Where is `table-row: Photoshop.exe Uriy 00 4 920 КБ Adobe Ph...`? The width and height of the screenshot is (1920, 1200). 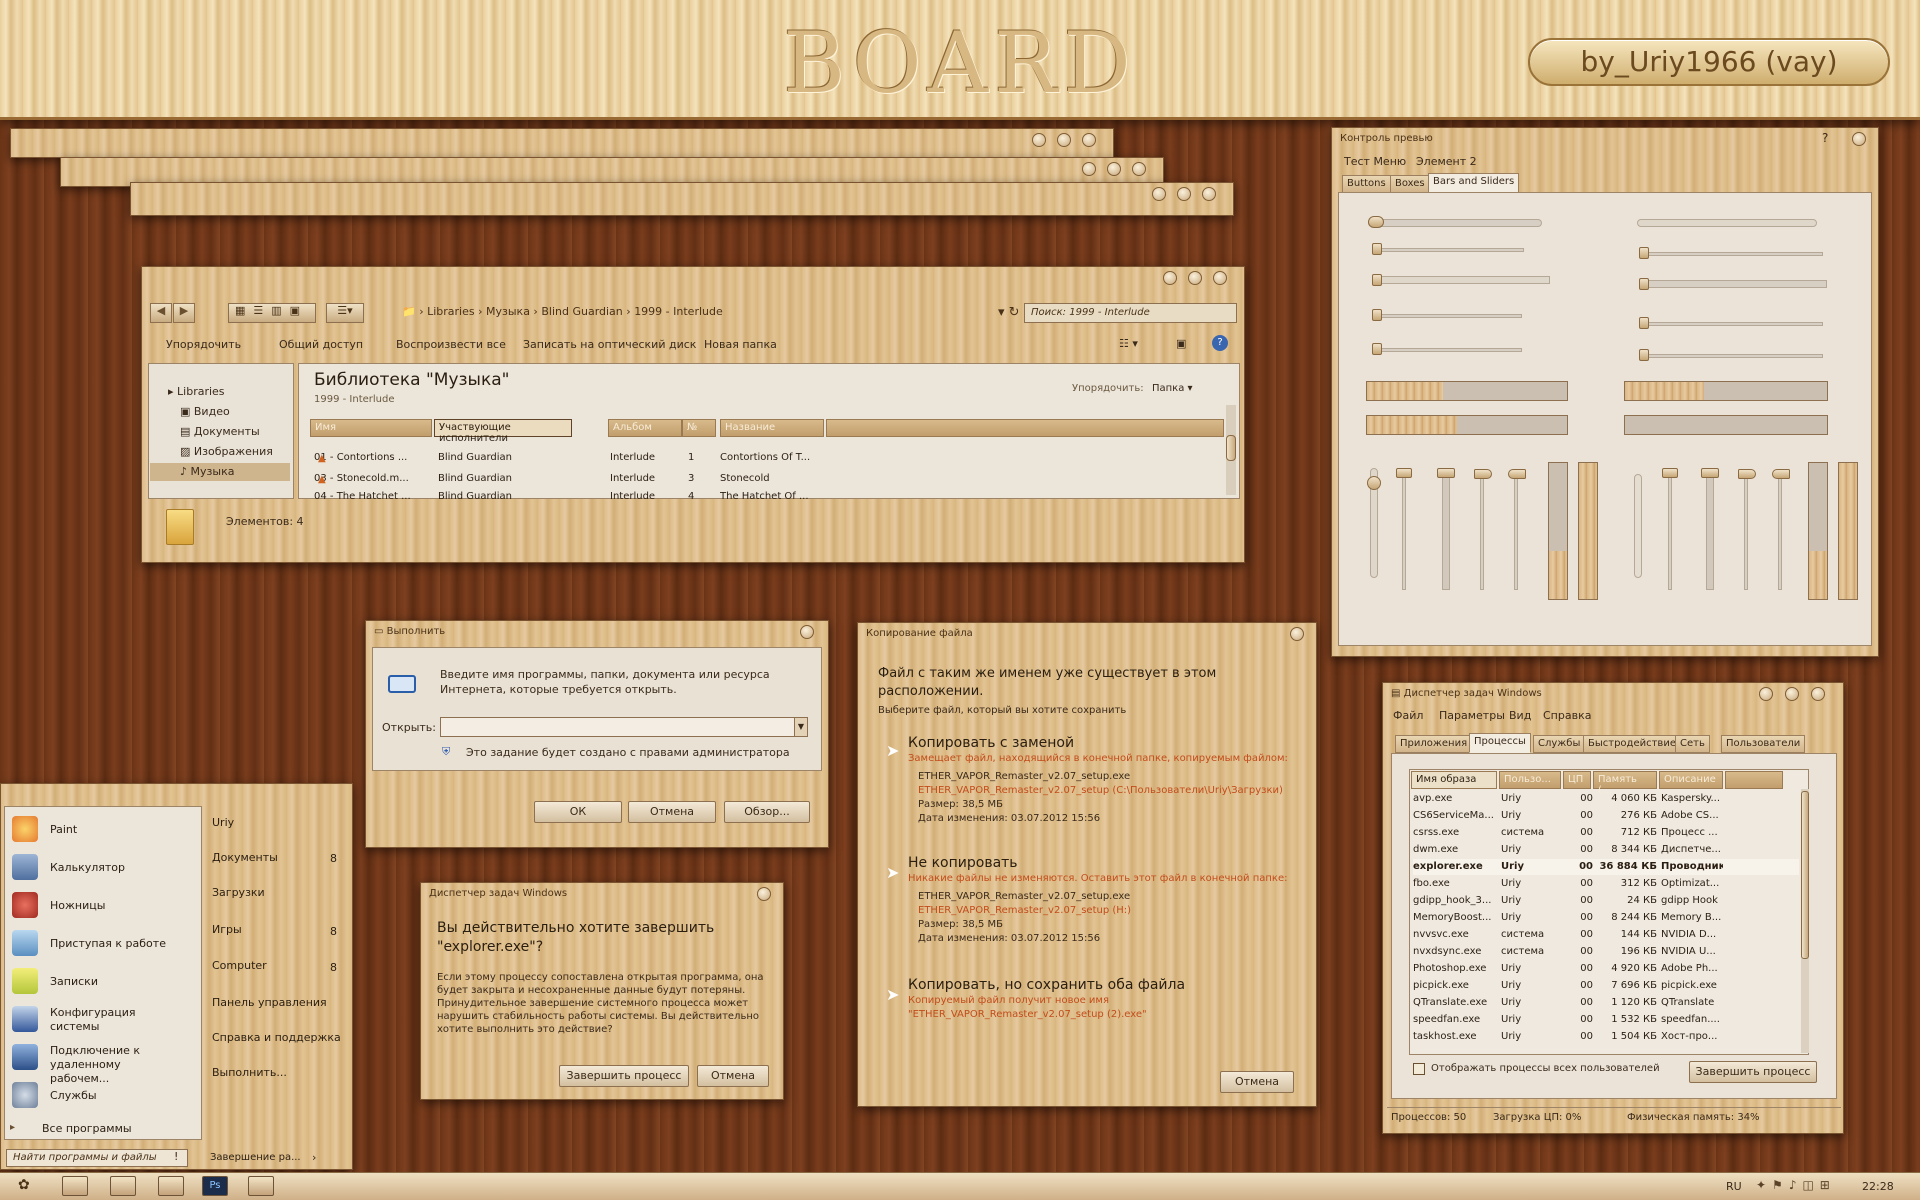 table-row: Photoshop.exe Uriy 00 4 920 КБ Adobe Ph... is located at coordinates (1606, 969).